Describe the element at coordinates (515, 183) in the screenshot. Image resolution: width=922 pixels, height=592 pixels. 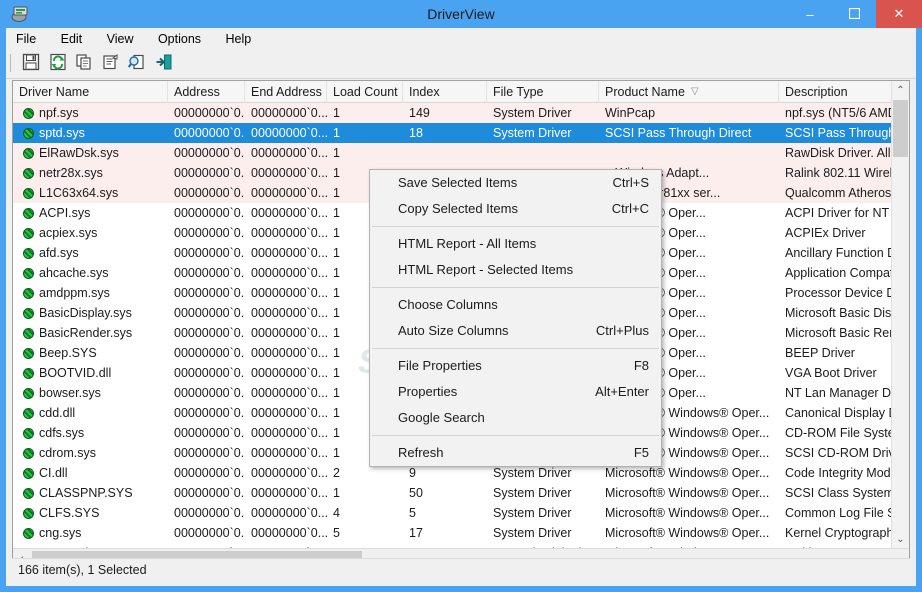
I see `context-menu-item-save-selected-items: Save Selected Items Ctrl+S` at that location.